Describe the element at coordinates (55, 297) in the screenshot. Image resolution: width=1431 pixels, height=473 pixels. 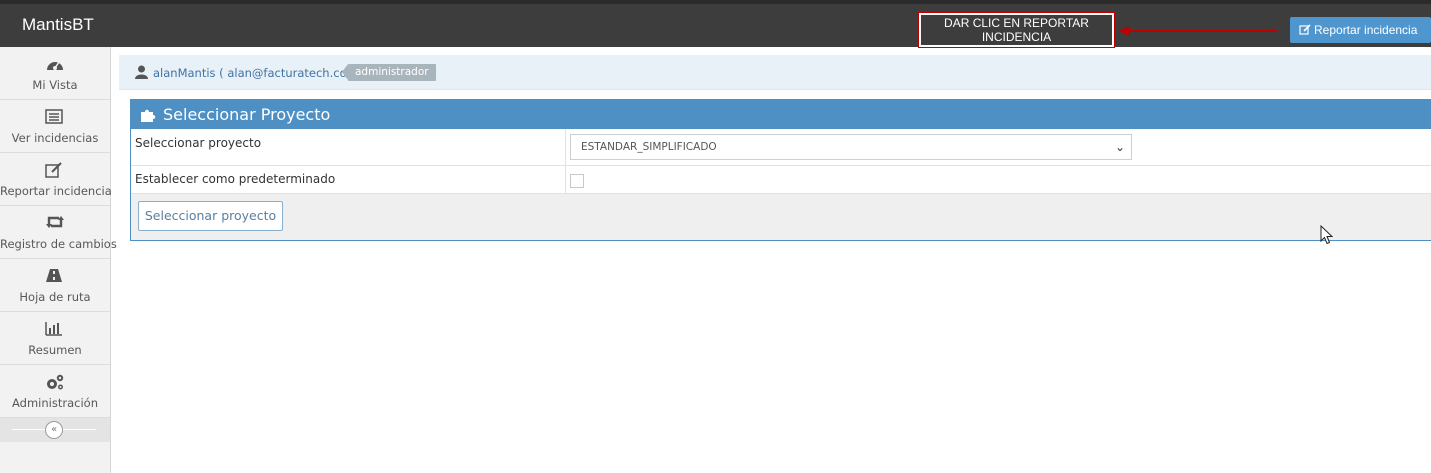
I see `sidebar-item-label: Hoja de ruta` at that location.